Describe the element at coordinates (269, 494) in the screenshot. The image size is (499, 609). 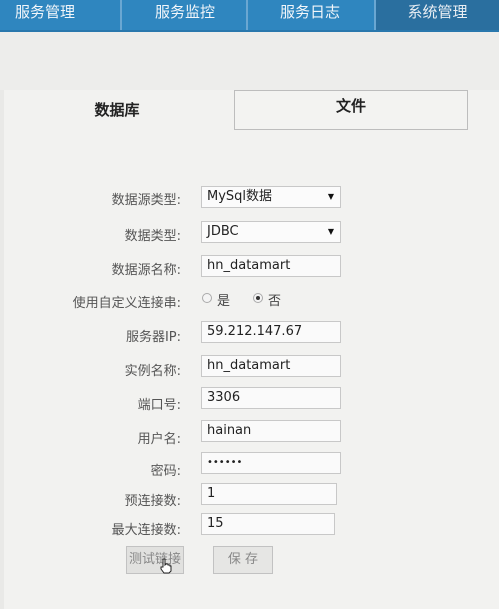
I see `init-conn-input: 1` at that location.